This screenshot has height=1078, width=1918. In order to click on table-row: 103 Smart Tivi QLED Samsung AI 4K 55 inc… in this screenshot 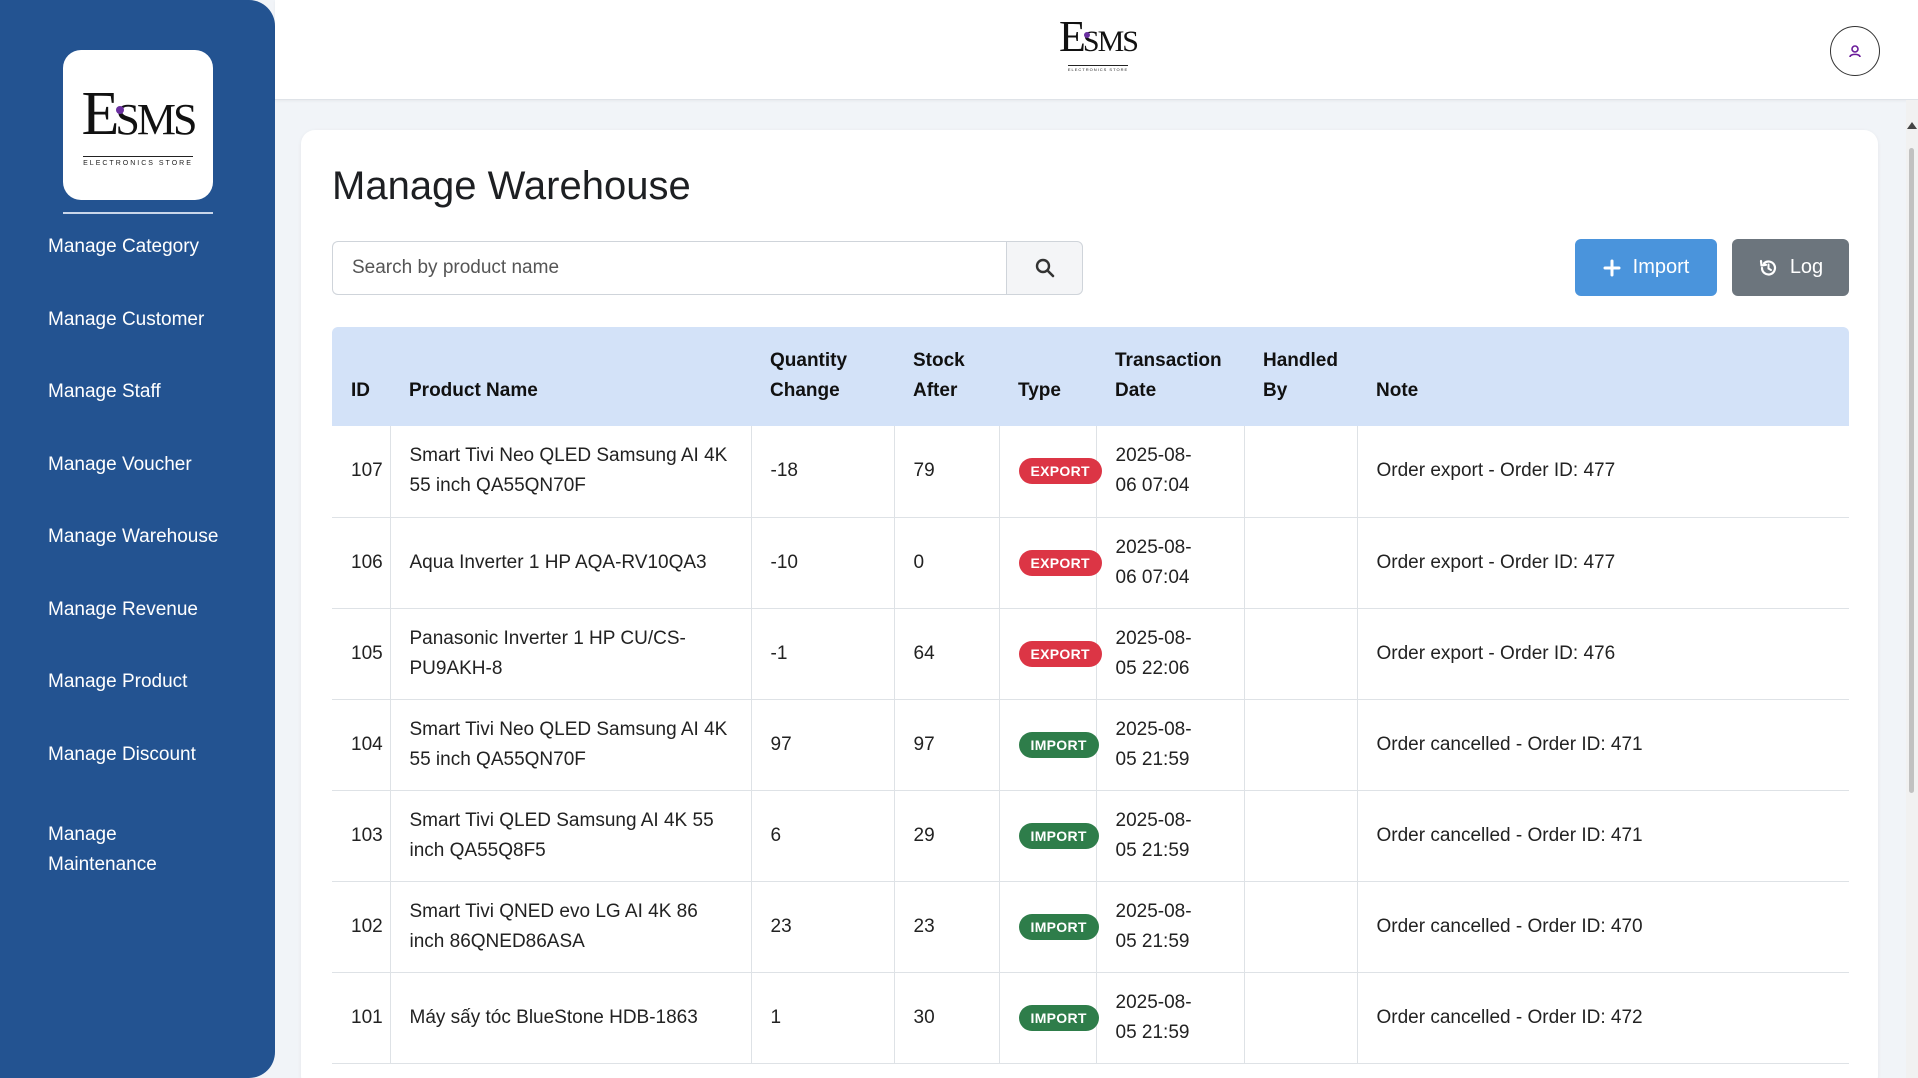, I will do `click(1090, 835)`.